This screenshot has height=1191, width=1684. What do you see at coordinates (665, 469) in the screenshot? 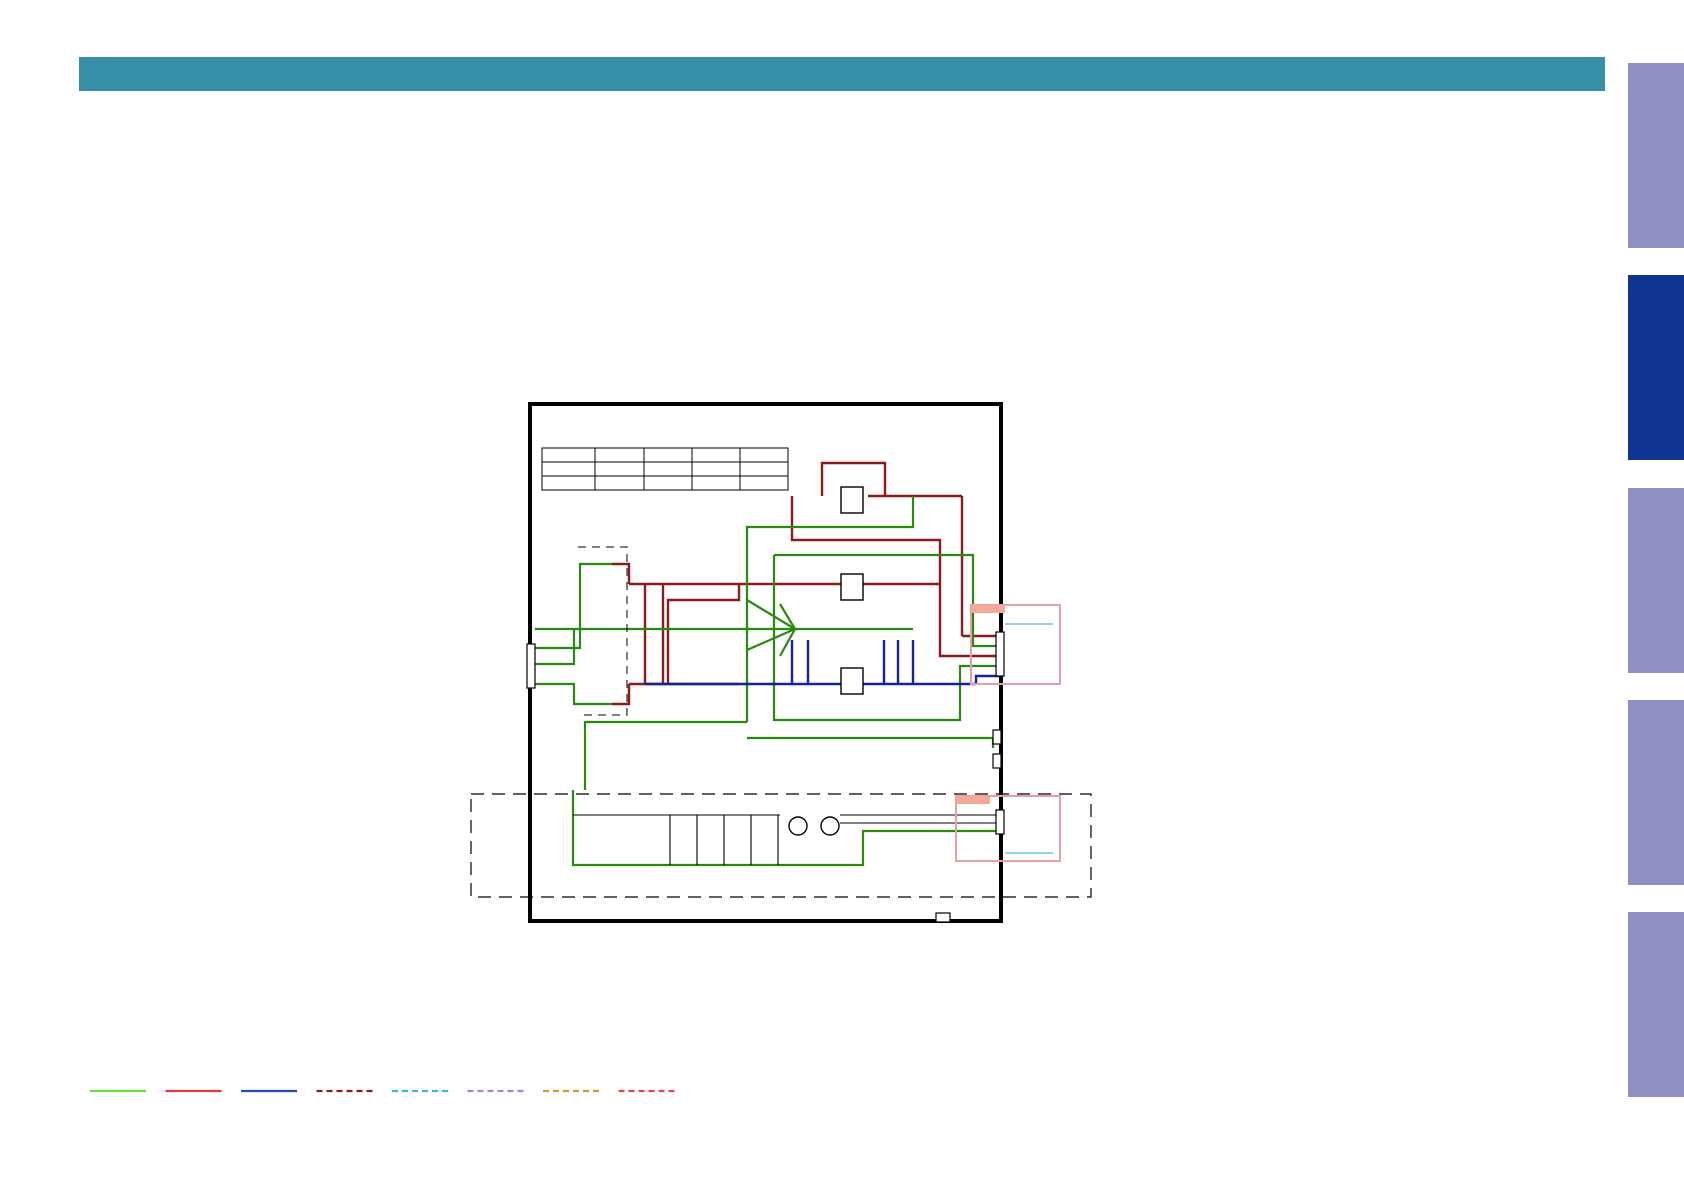
I see `spec-table` at bounding box center [665, 469].